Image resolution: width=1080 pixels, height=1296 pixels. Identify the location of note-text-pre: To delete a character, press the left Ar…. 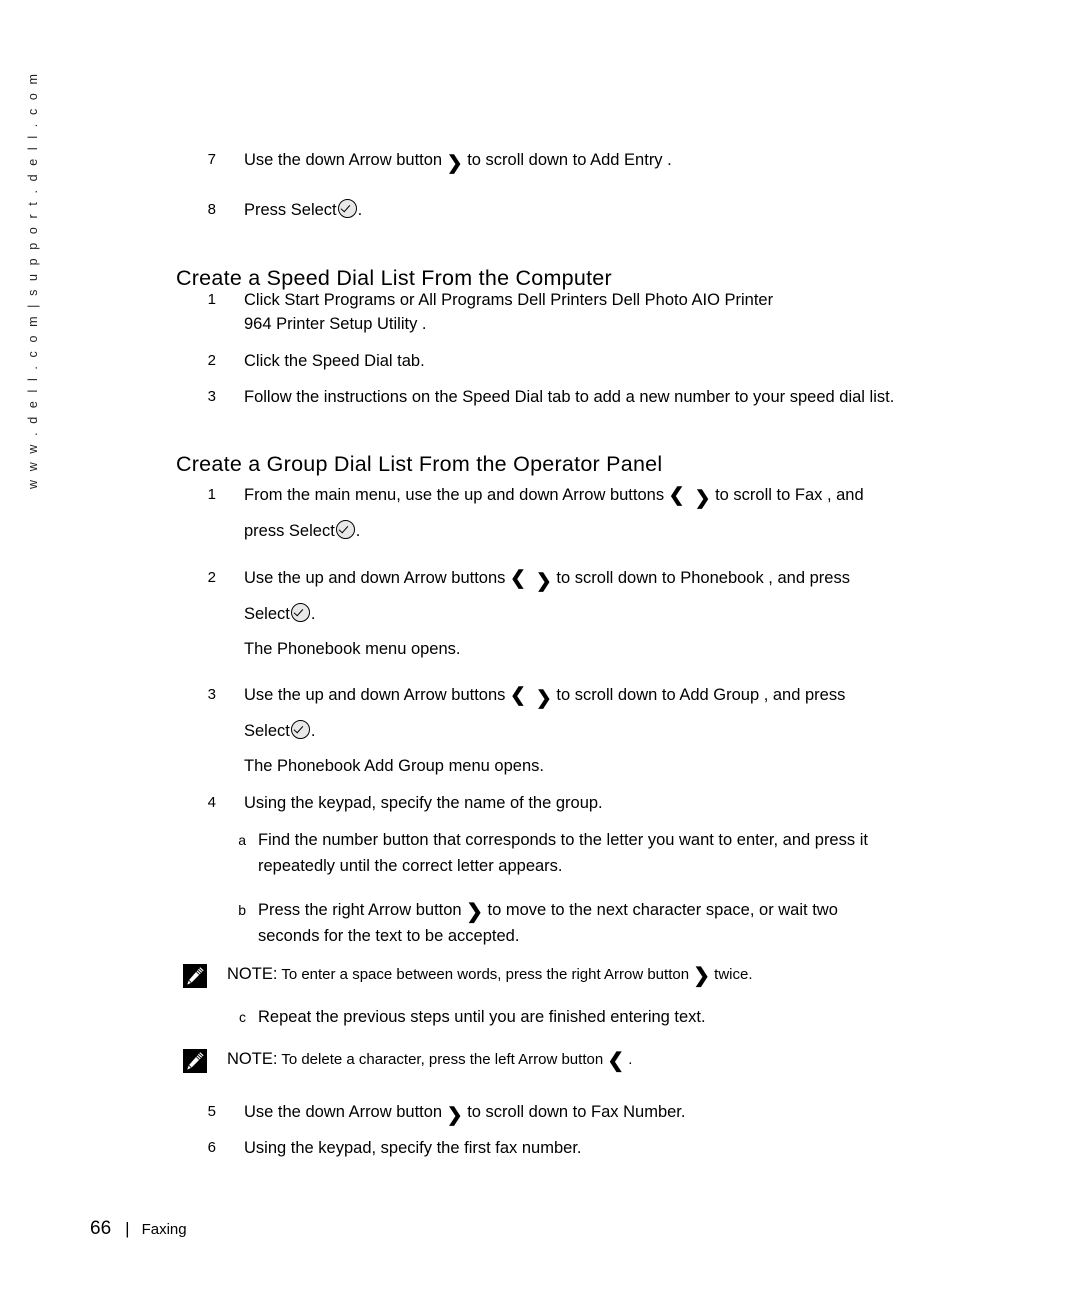
(442, 1059).